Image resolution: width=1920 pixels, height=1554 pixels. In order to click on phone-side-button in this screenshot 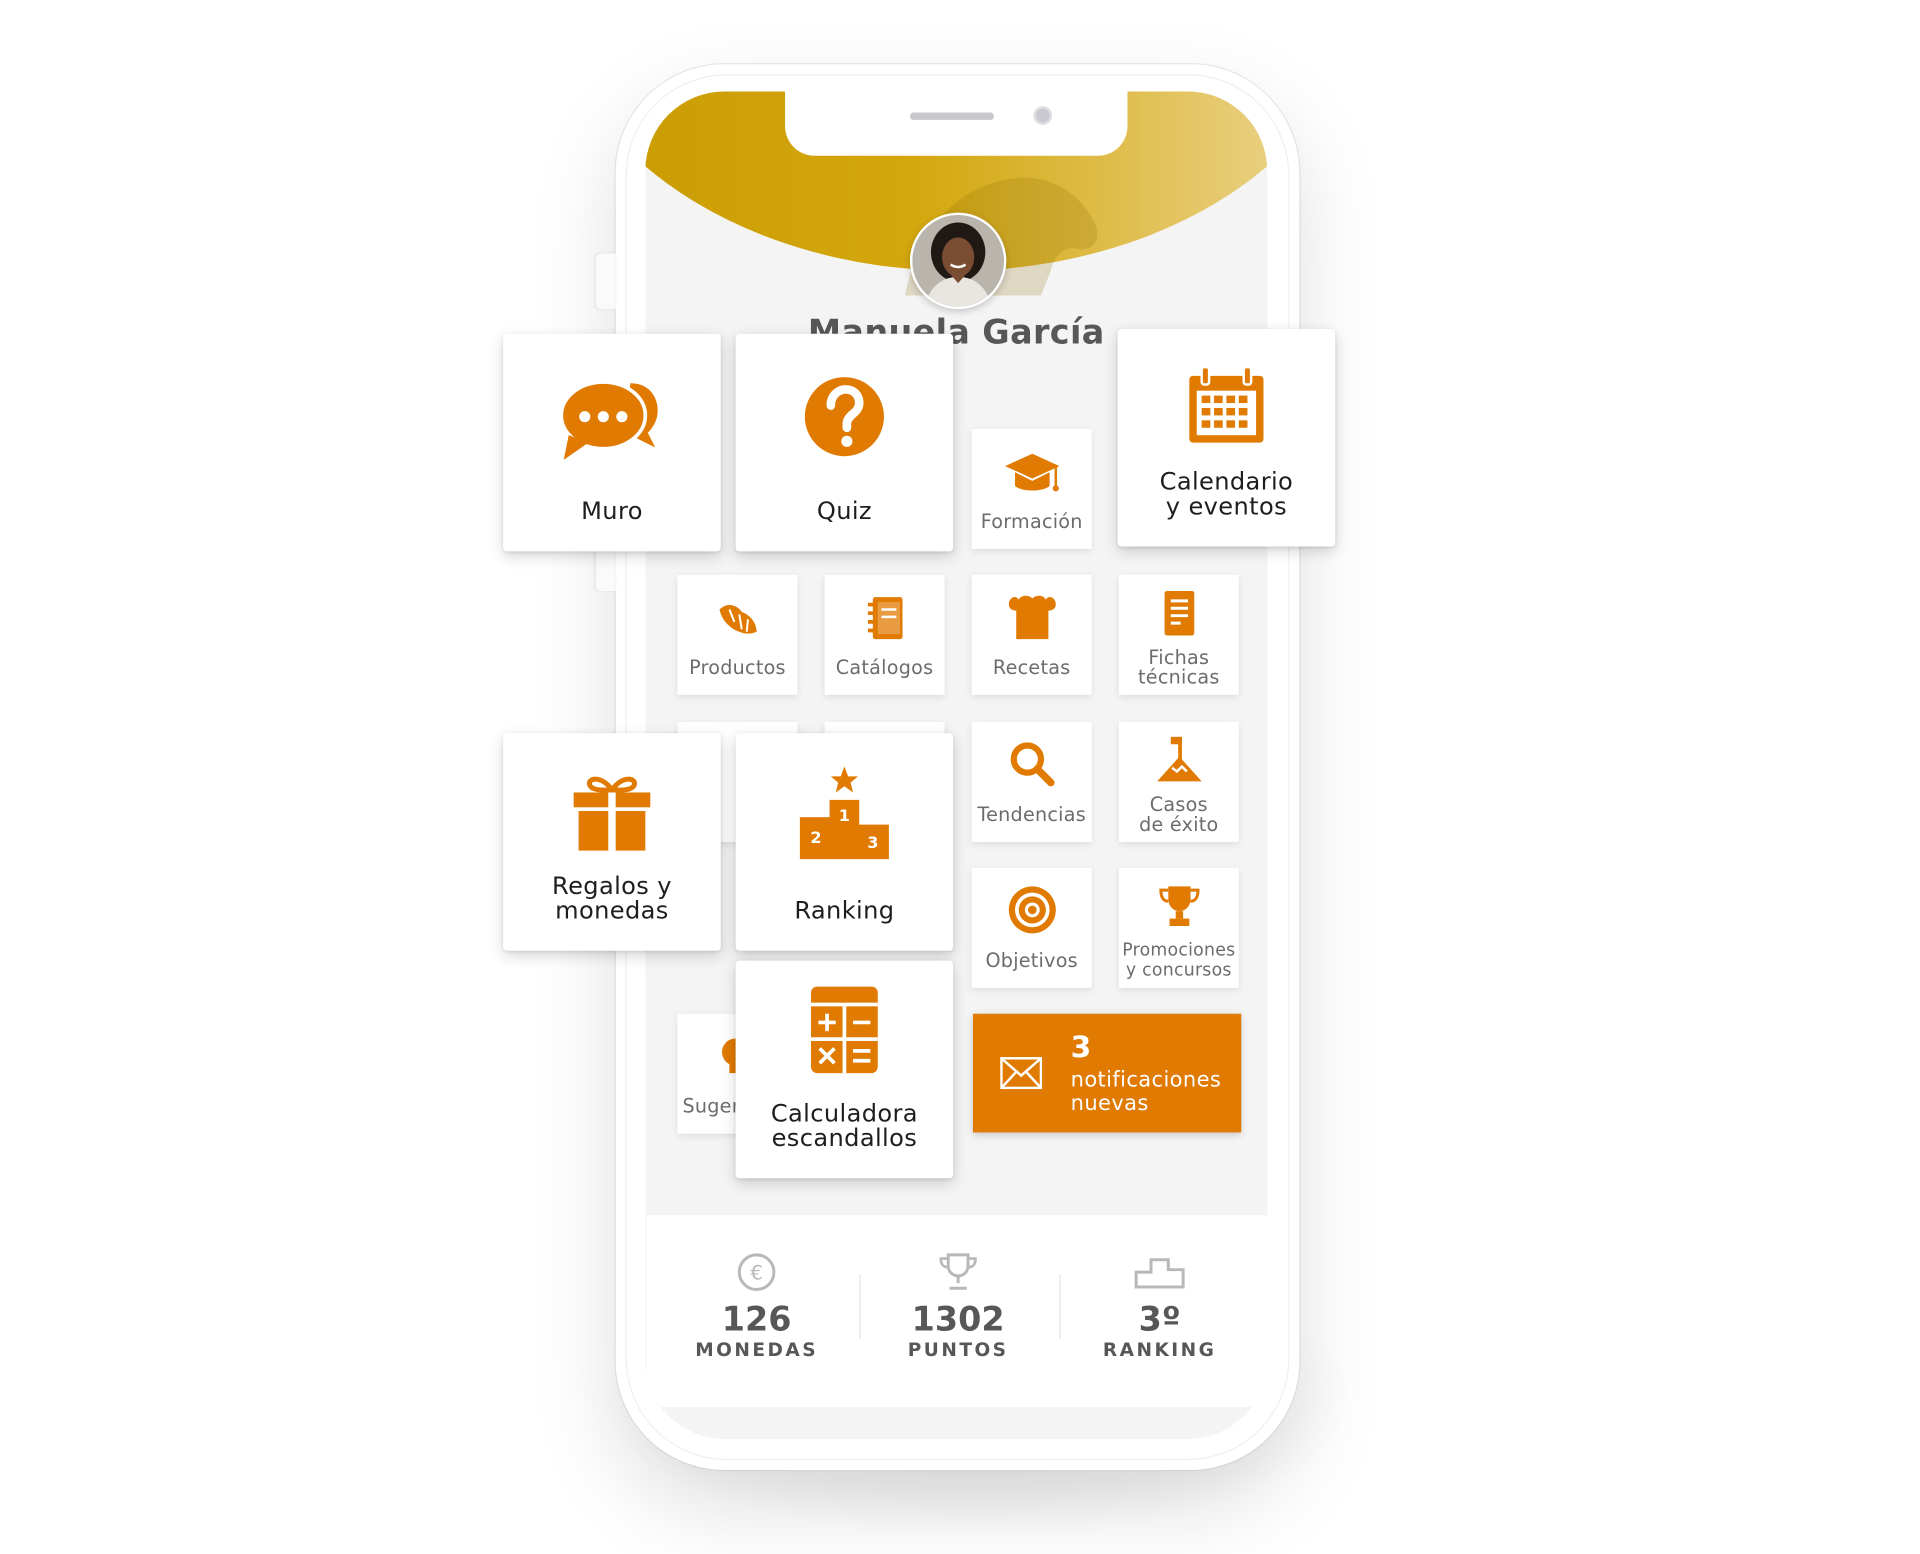, I will do `click(605, 281)`.